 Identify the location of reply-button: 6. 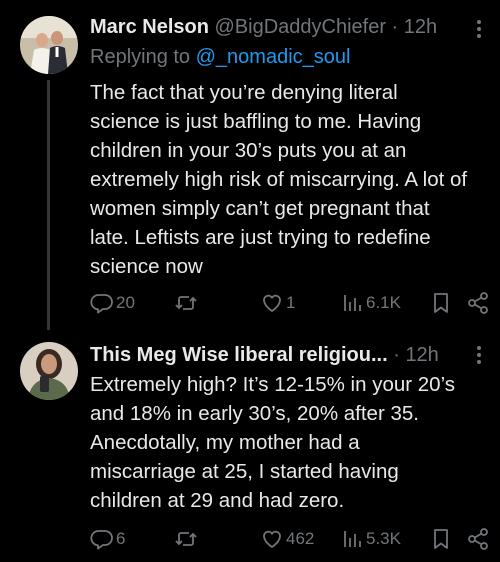
(107, 539).